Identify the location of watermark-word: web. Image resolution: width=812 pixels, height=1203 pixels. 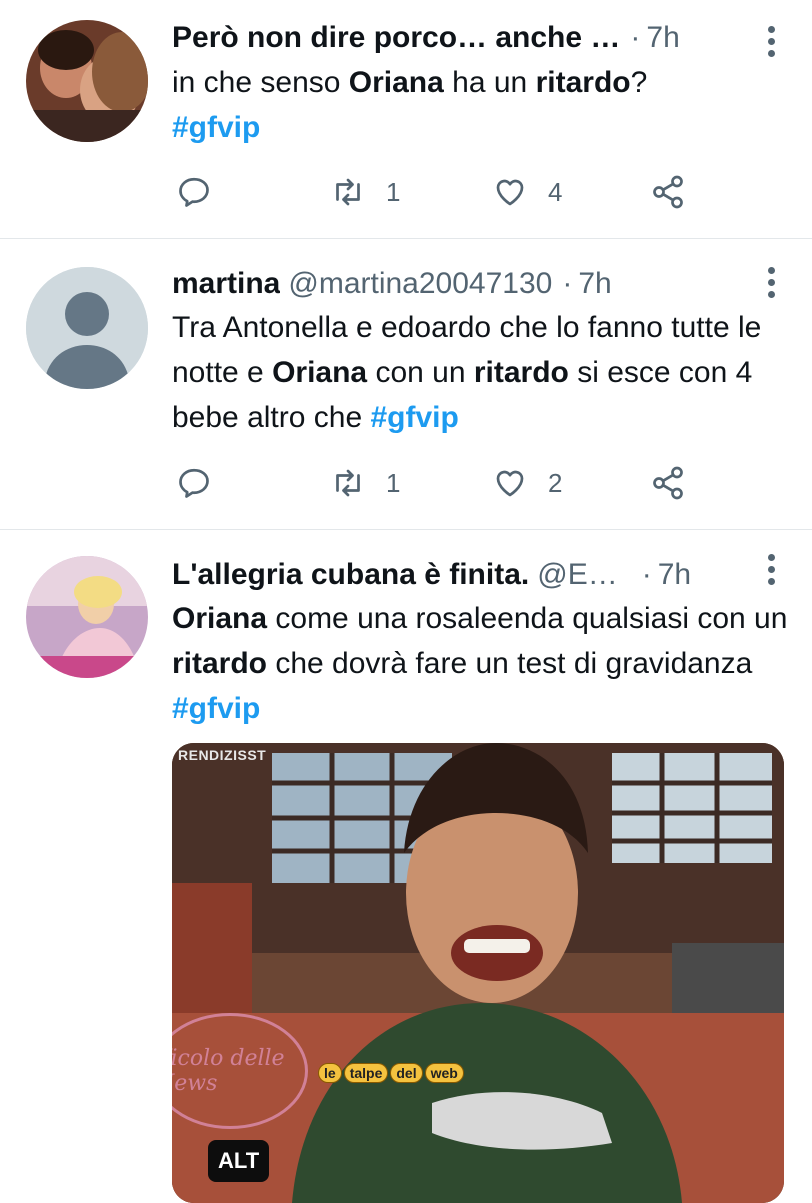
(444, 1073).